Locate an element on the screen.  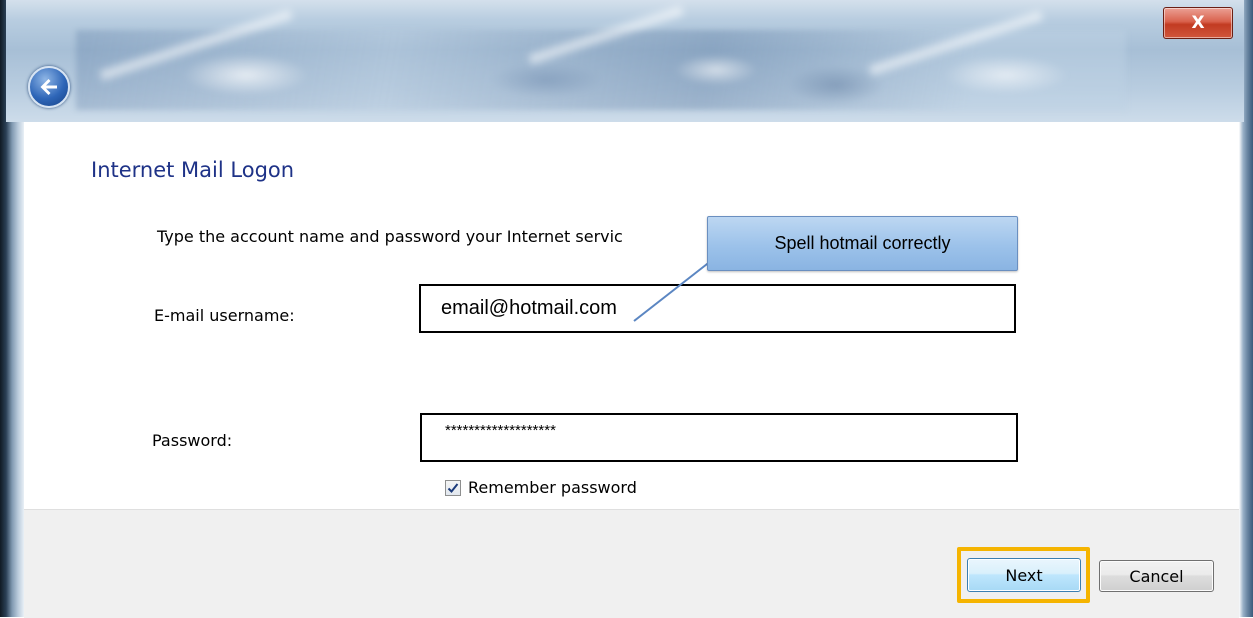
cancel-button: Cancel is located at coordinates (1156, 576).